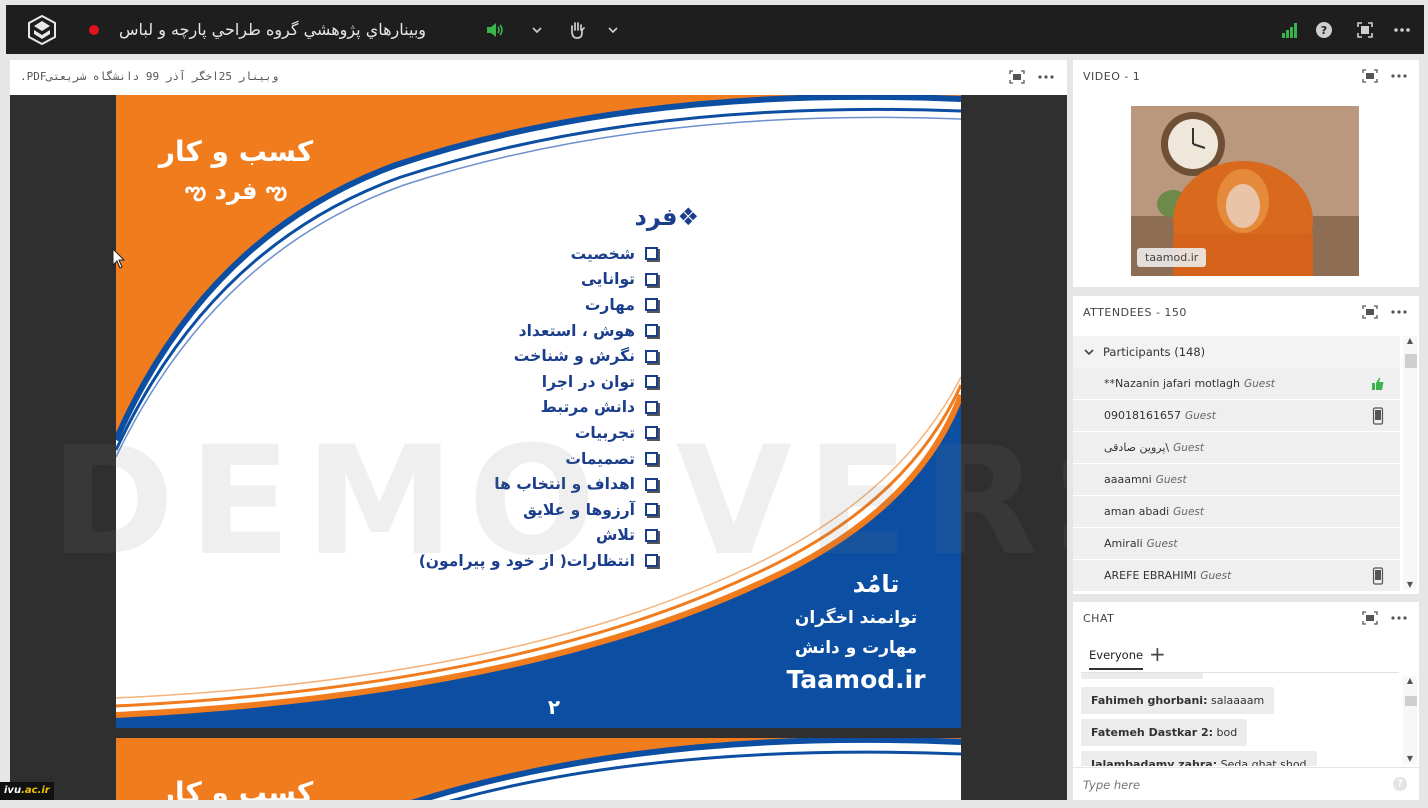 This screenshot has height=808, width=1428. Describe the element at coordinates (1402, 30) in the screenshot. I see `more-icon` at that location.